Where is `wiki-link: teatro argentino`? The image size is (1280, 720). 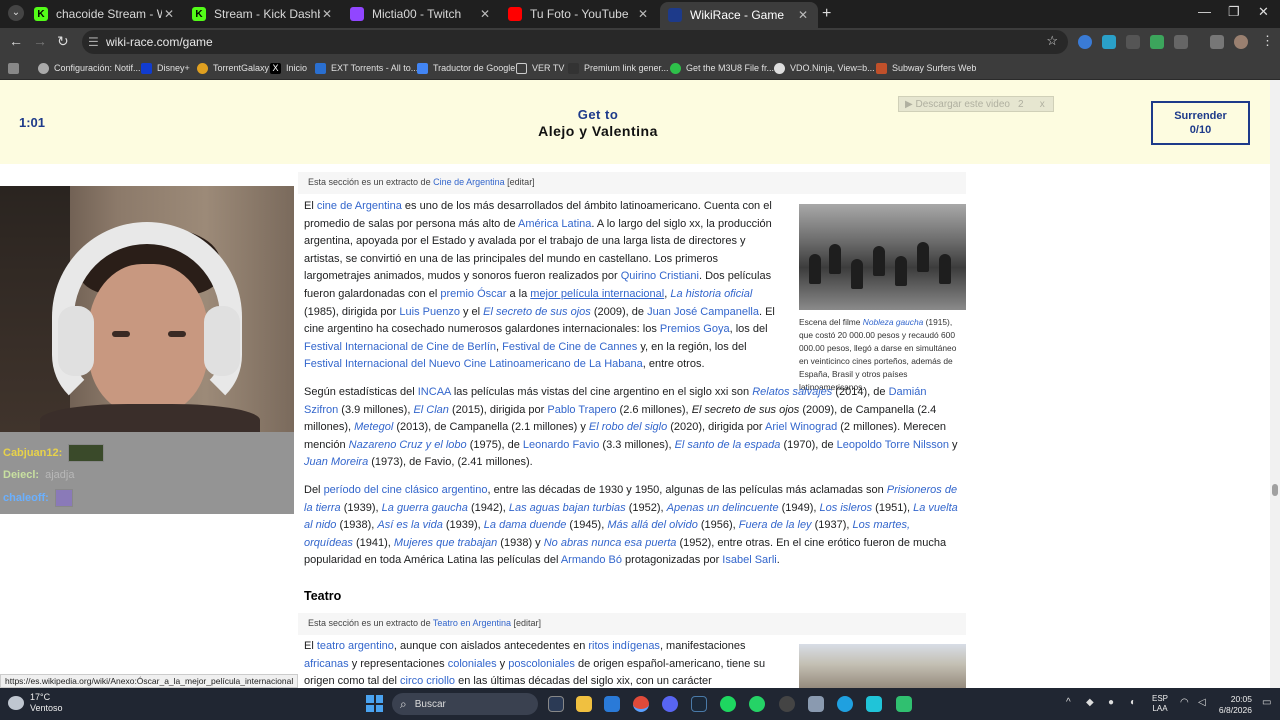
wiki-link: teatro argentino is located at coordinates (355, 646).